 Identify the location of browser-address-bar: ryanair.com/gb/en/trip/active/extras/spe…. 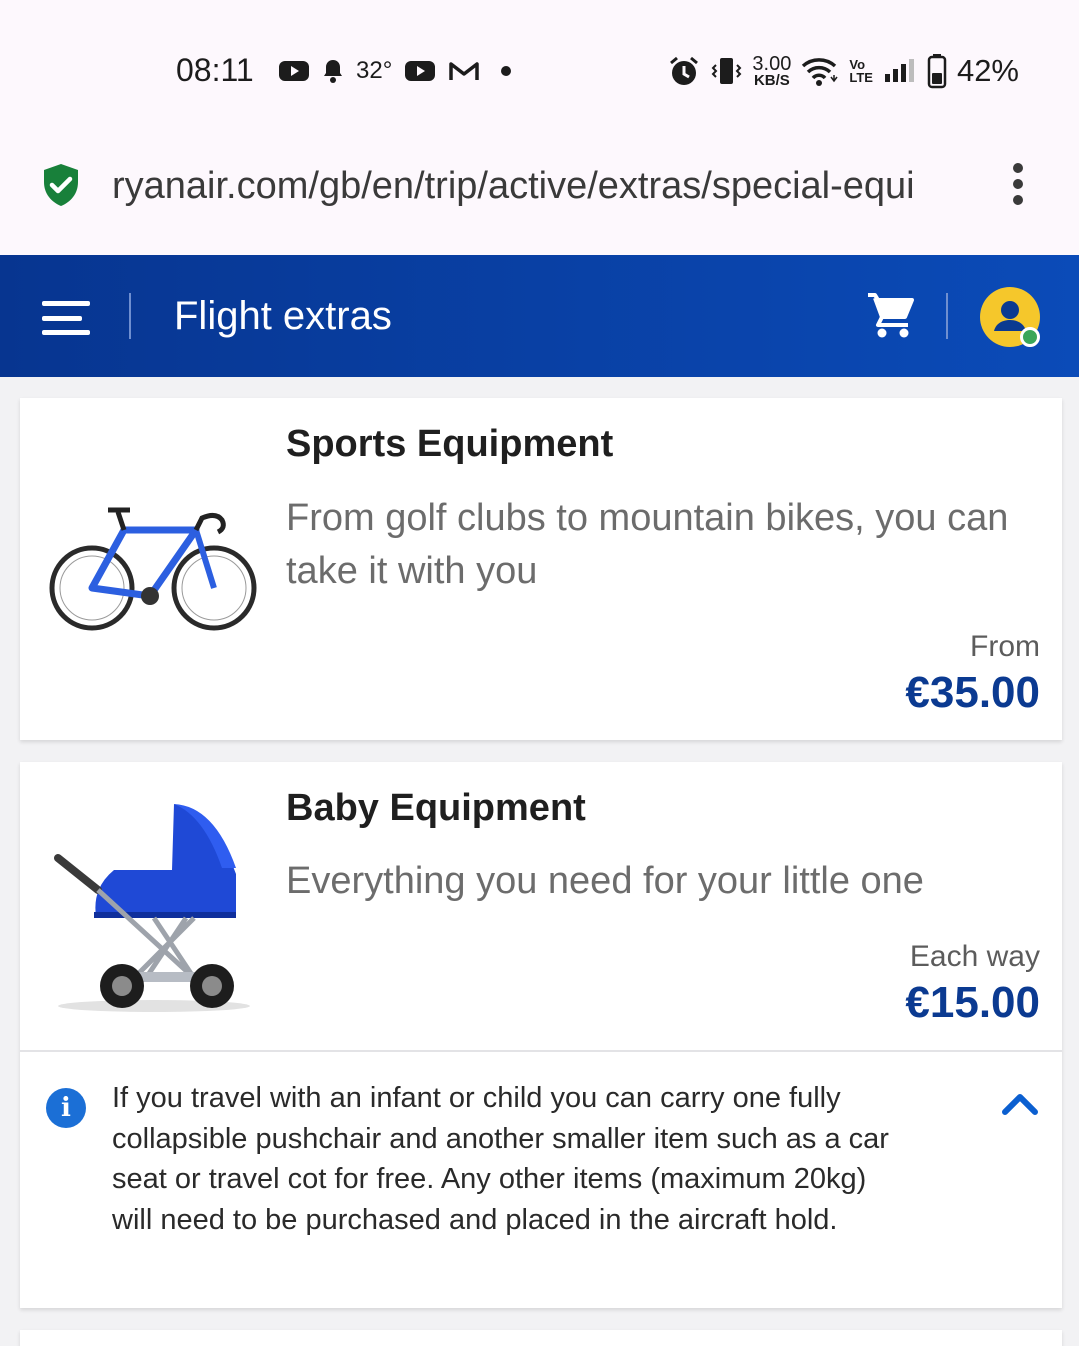
(539, 192).